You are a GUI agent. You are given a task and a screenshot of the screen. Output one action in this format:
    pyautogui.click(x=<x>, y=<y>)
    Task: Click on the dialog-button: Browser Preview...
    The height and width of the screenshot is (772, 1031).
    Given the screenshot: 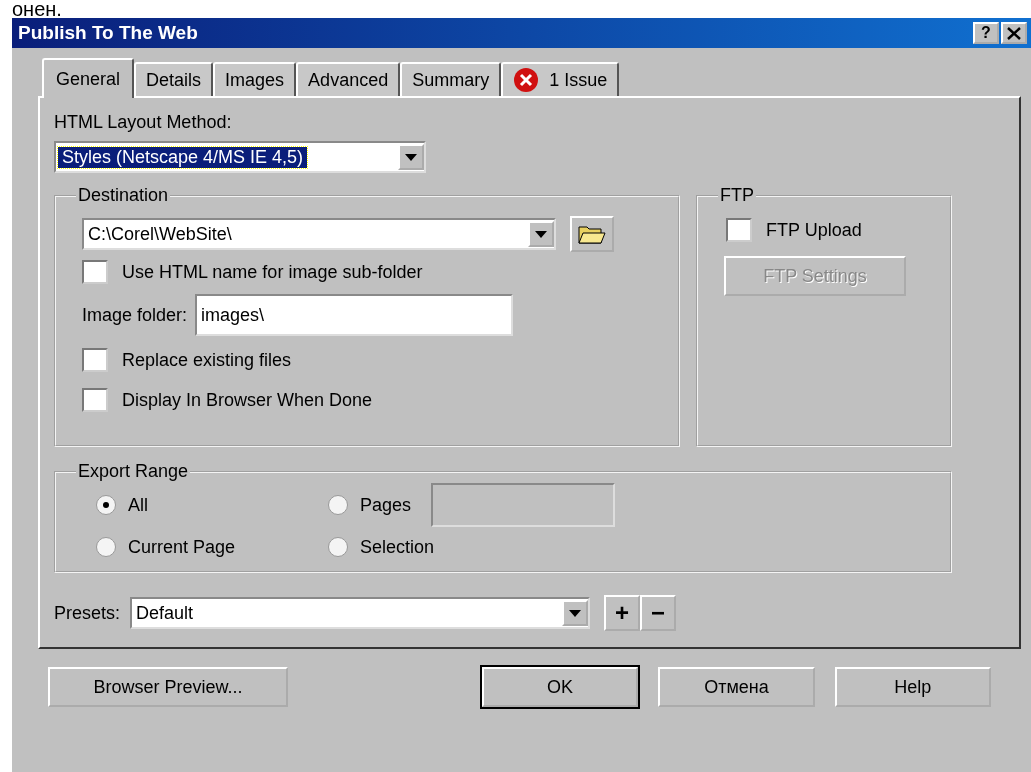 What is the action you would take?
    pyautogui.click(x=168, y=687)
    